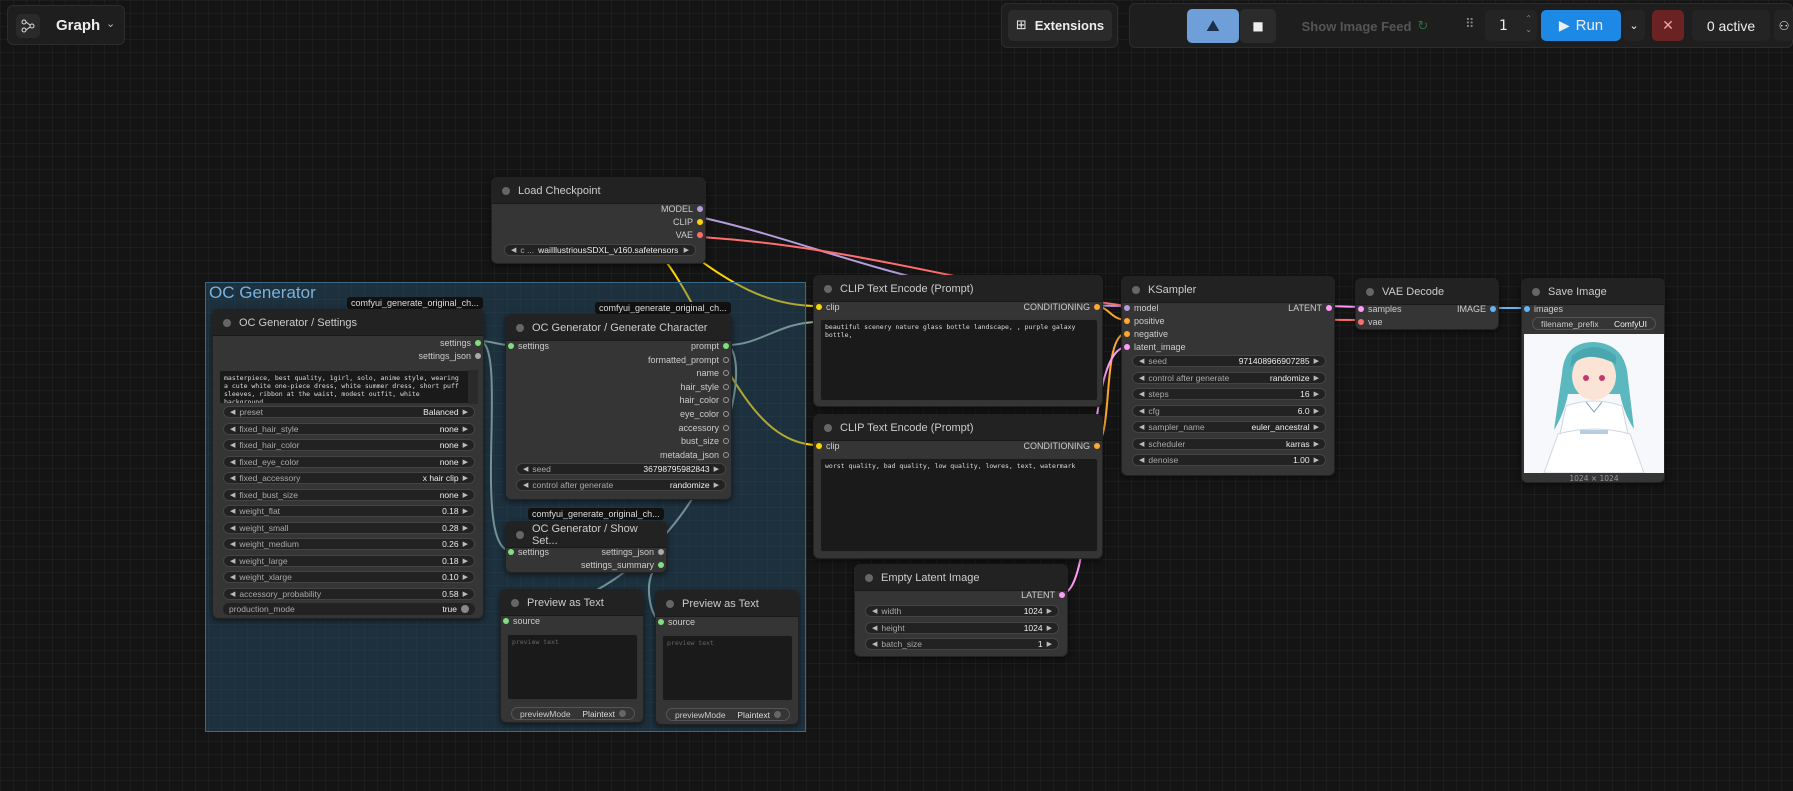 Image resolution: width=1793 pixels, height=791 pixels. What do you see at coordinates (1369, 322) in the screenshot?
I see `input-vae: vae` at bounding box center [1369, 322].